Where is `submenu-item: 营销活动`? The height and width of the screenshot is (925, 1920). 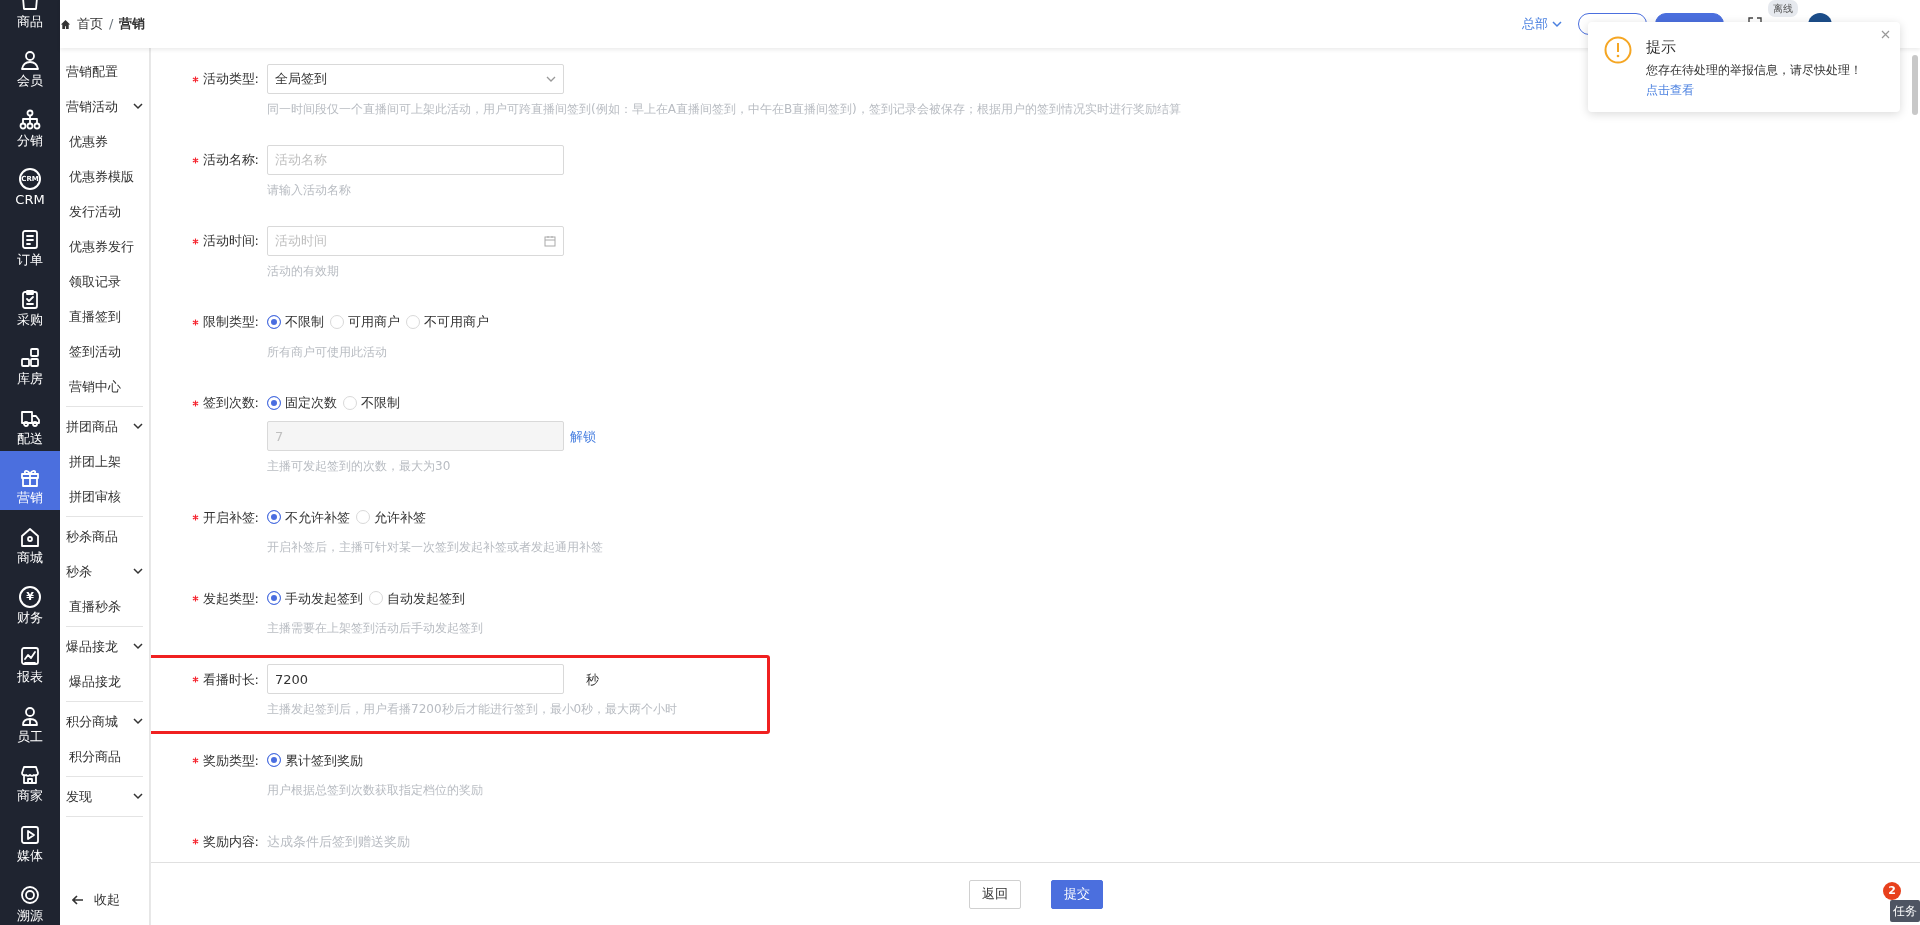 submenu-item: 营销活动 is located at coordinates (104, 106).